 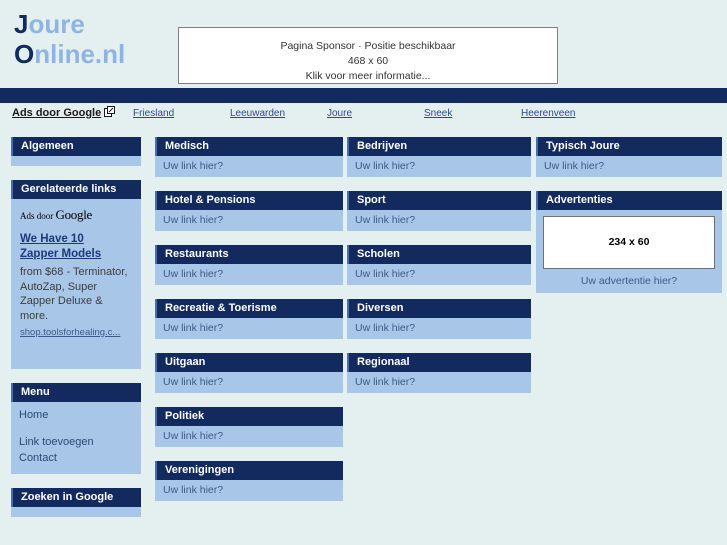 I want to click on category-body-sport: Uw link hier?, so click(x=439, y=220).